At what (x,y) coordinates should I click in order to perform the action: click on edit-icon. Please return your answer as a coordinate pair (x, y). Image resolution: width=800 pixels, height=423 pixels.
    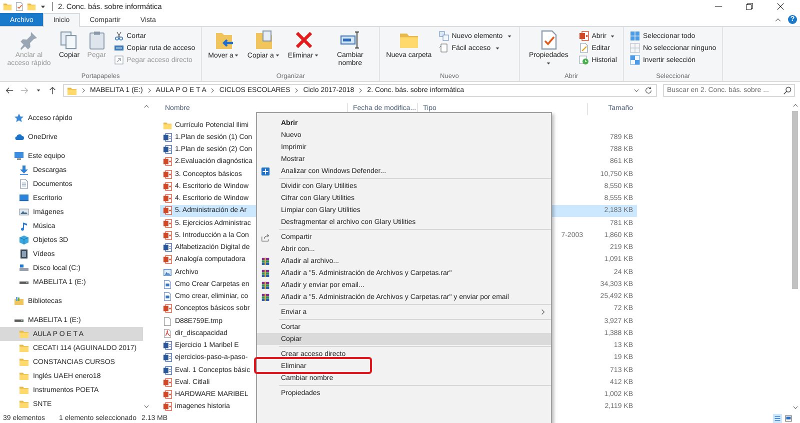
    Looking at the image, I should click on (583, 48).